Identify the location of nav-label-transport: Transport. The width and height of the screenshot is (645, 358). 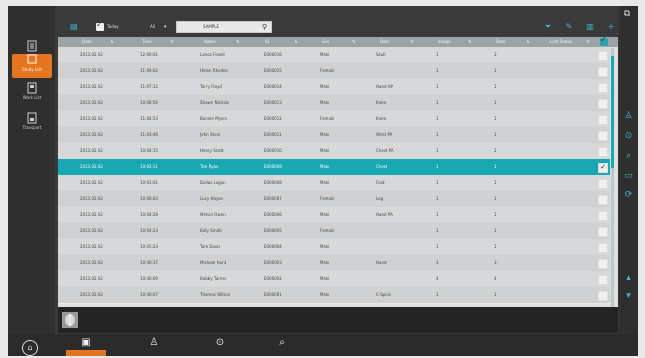
(32, 127).